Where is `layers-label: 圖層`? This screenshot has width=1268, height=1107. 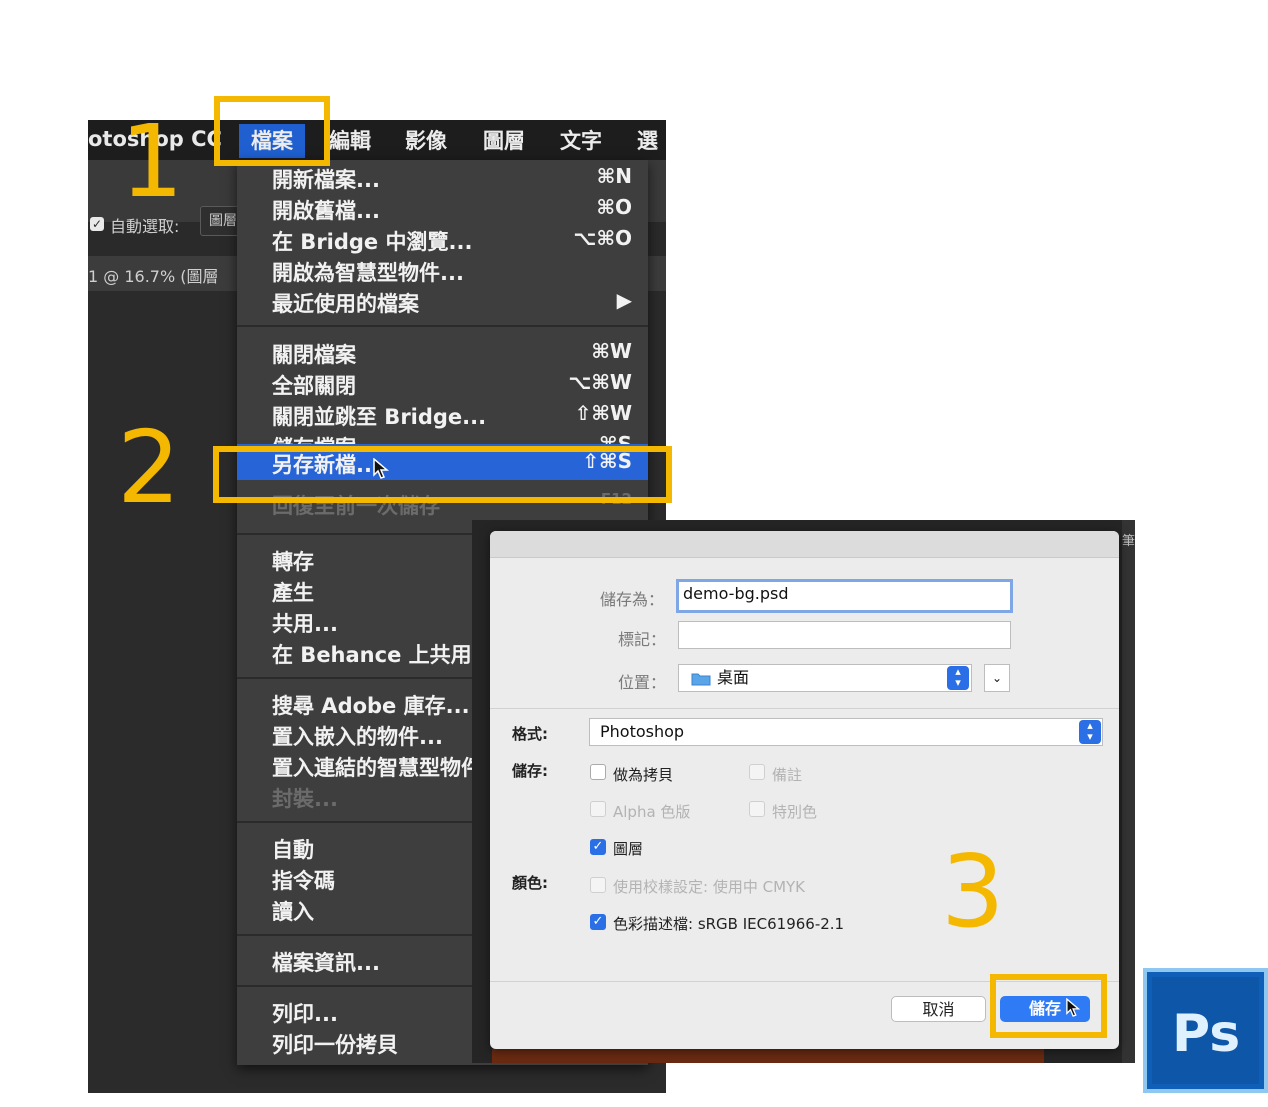 layers-label: 圖層 is located at coordinates (628, 849).